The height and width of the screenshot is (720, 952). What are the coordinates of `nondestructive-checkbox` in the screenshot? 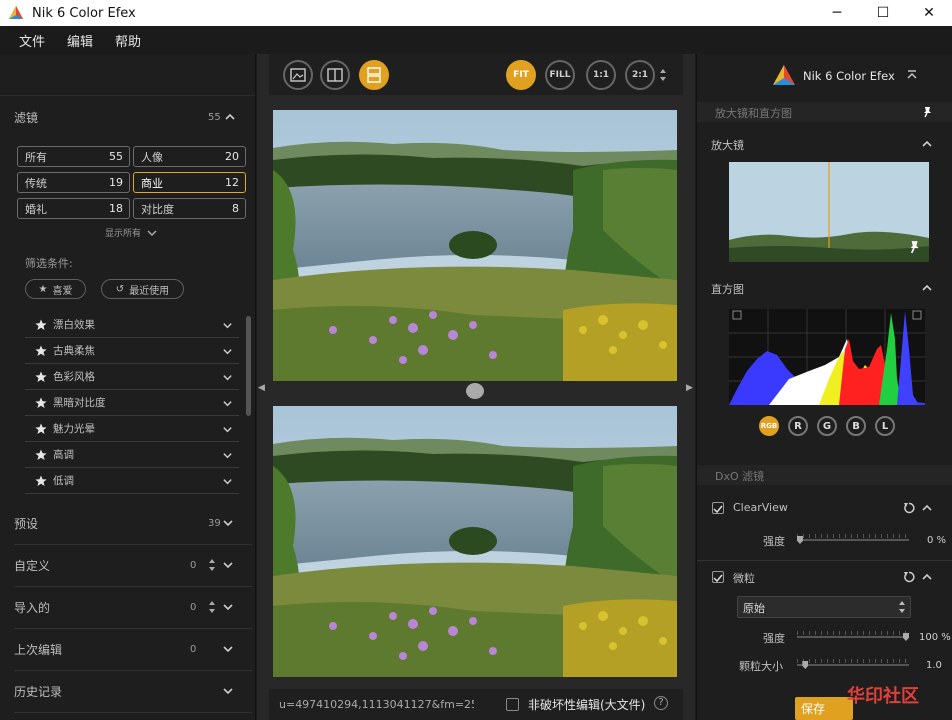 It's located at (512, 704).